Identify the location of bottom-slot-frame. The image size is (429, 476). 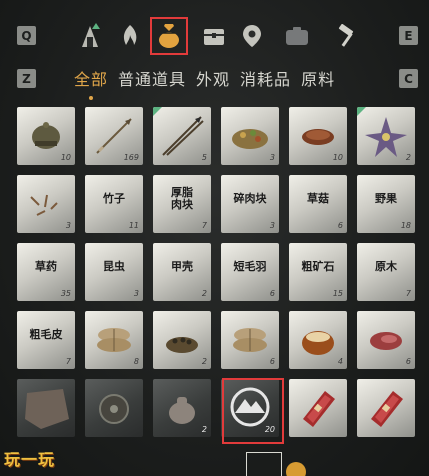
(264, 464).